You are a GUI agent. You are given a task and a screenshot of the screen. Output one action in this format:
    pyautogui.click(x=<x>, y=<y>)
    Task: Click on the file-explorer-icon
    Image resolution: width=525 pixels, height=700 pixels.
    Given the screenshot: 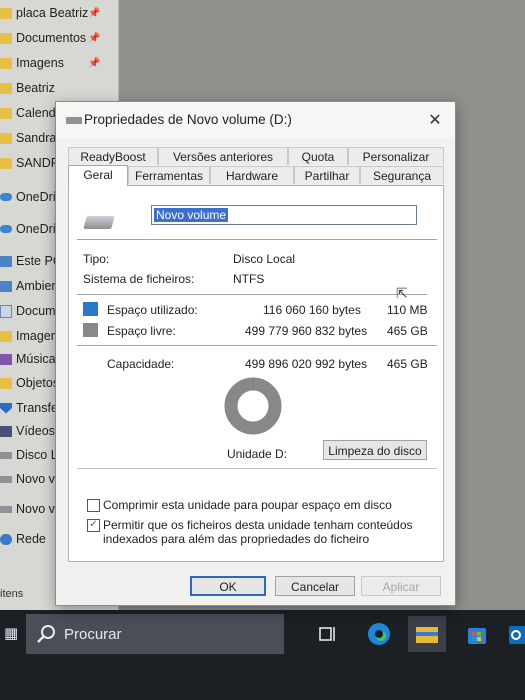 What is the action you would take?
    pyautogui.click(x=427, y=635)
    